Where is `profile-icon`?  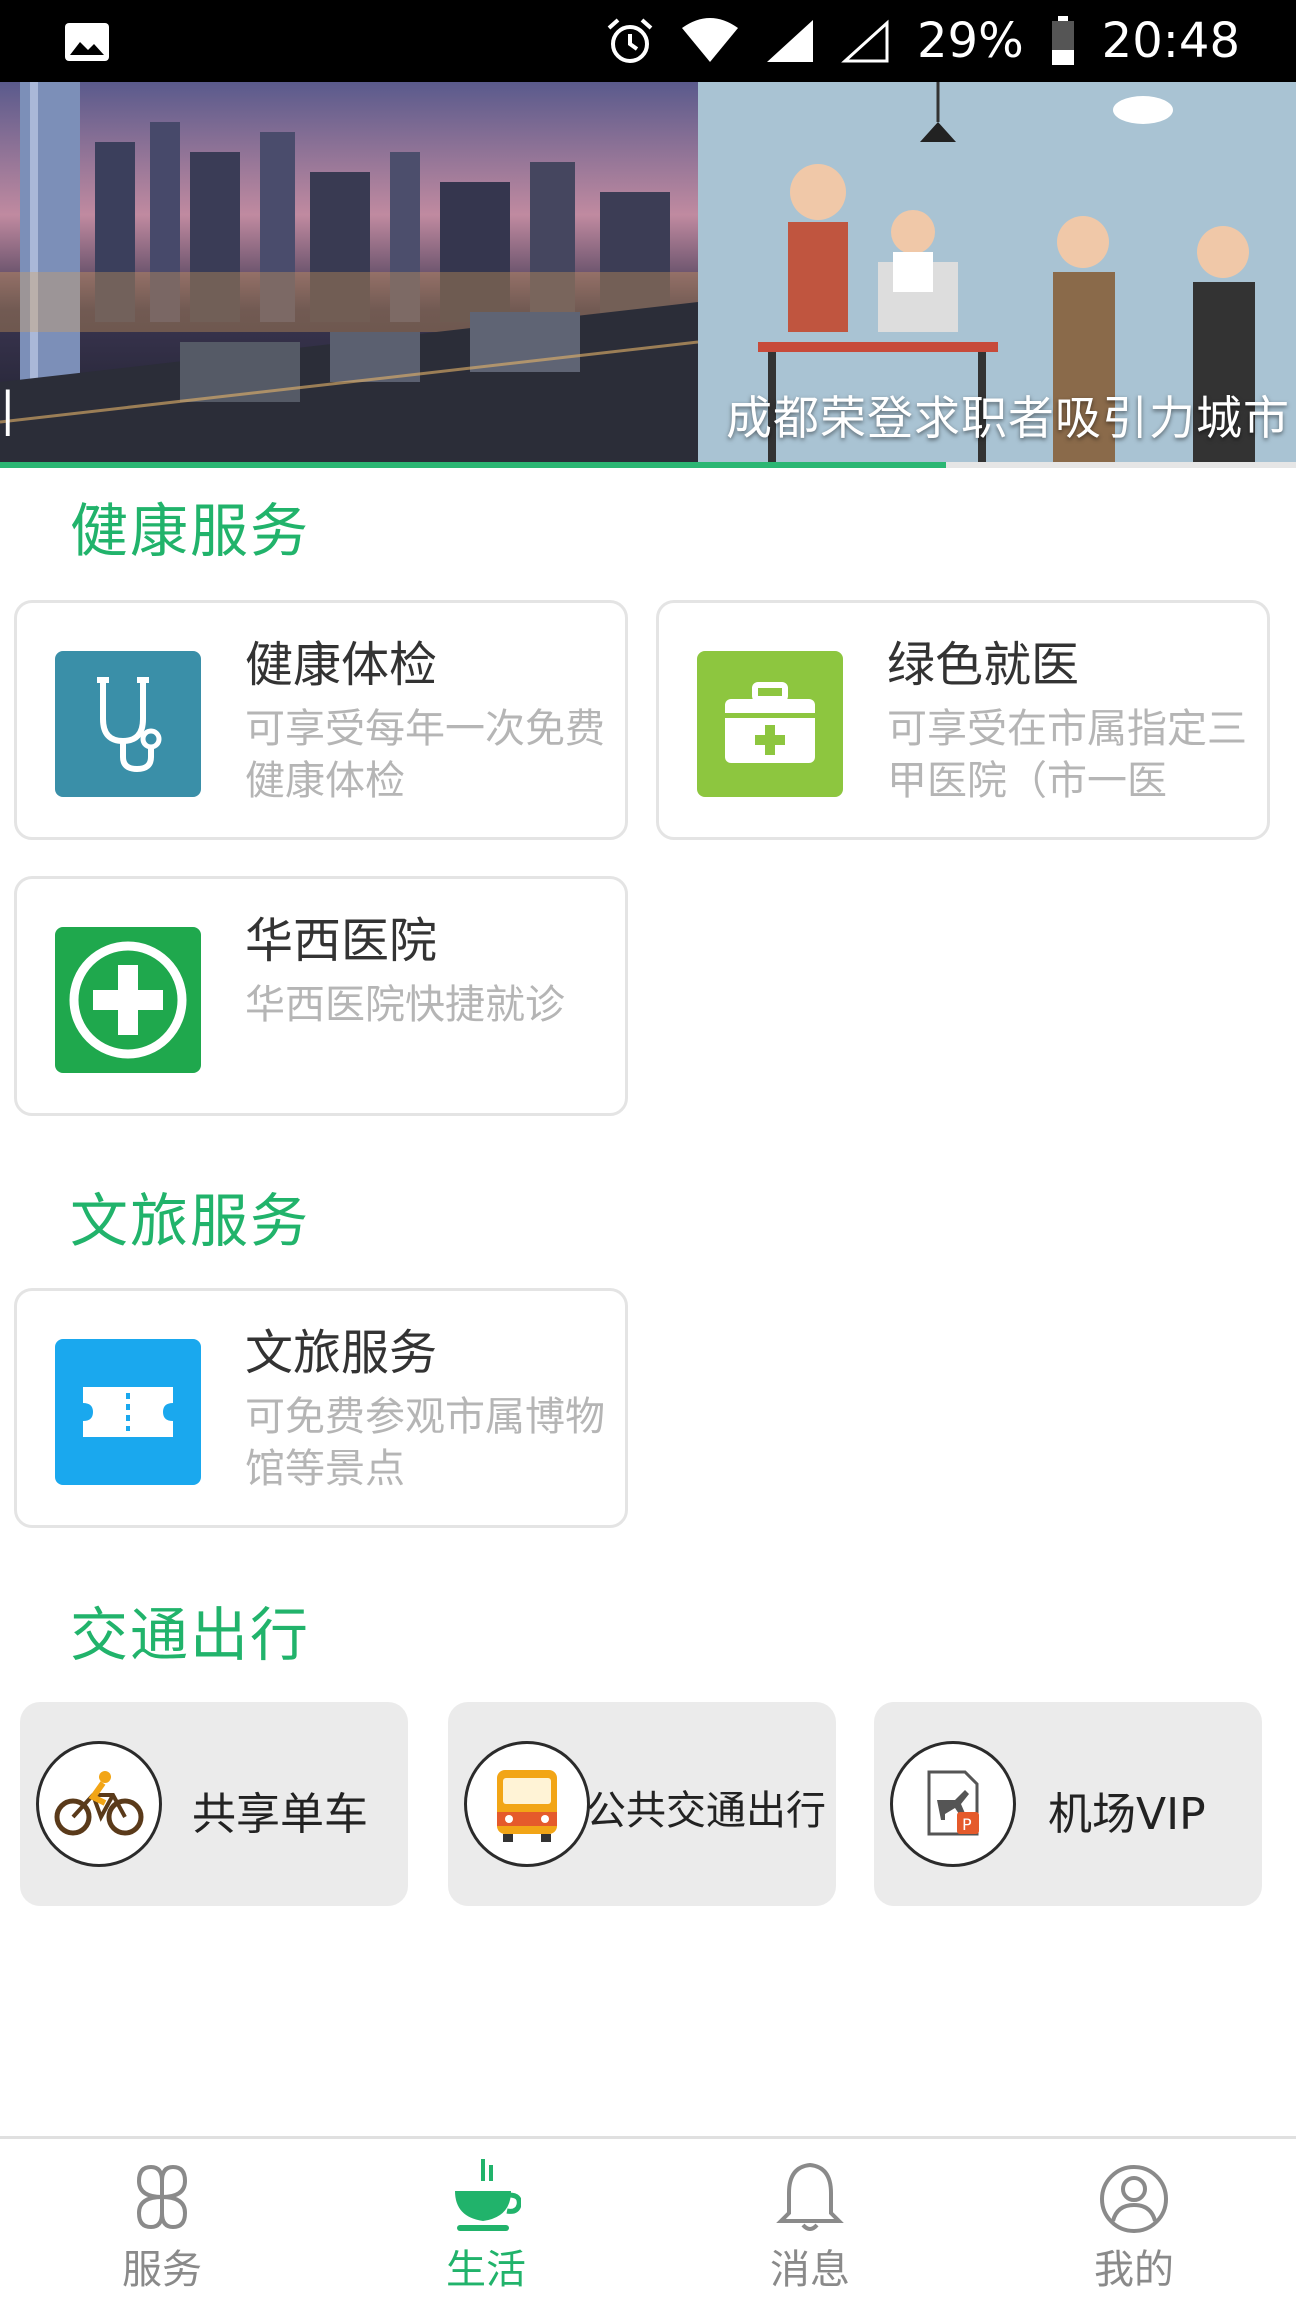
profile-icon is located at coordinates (1134, 2199).